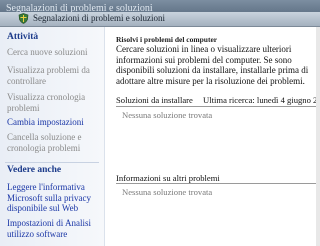 The width and height of the screenshot is (320, 246). Describe the element at coordinates (52, 162) in the screenshot. I see `sidebar-separator` at that location.